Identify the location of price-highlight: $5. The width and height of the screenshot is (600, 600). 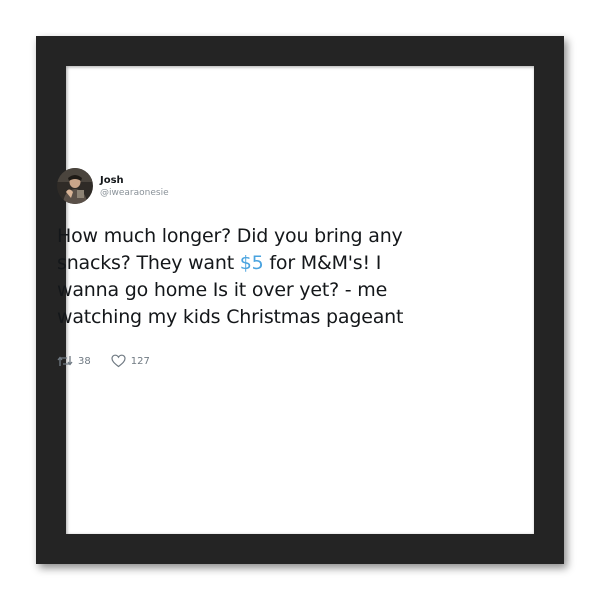
(251, 263).